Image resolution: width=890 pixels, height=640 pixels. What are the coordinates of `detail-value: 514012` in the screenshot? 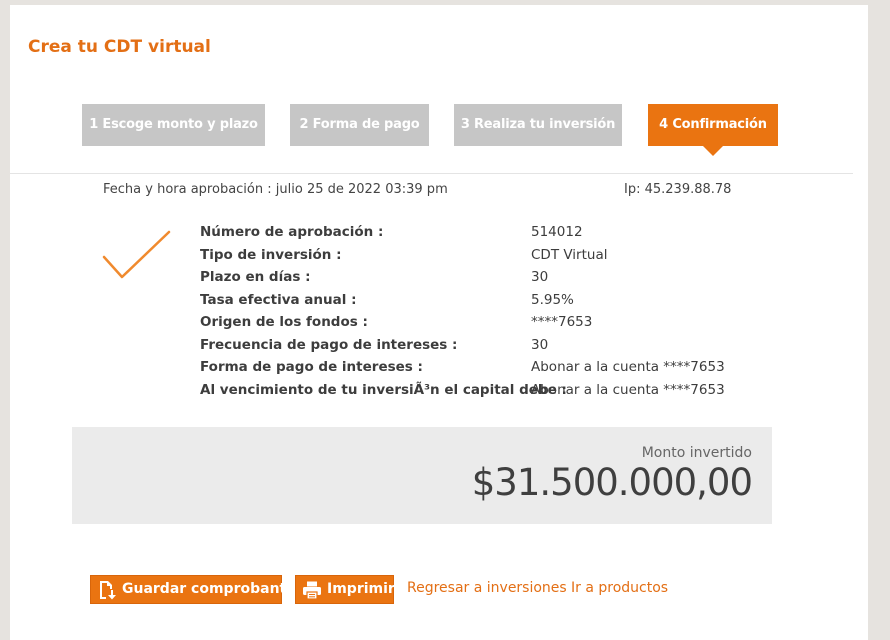 It's located at (557, 232).